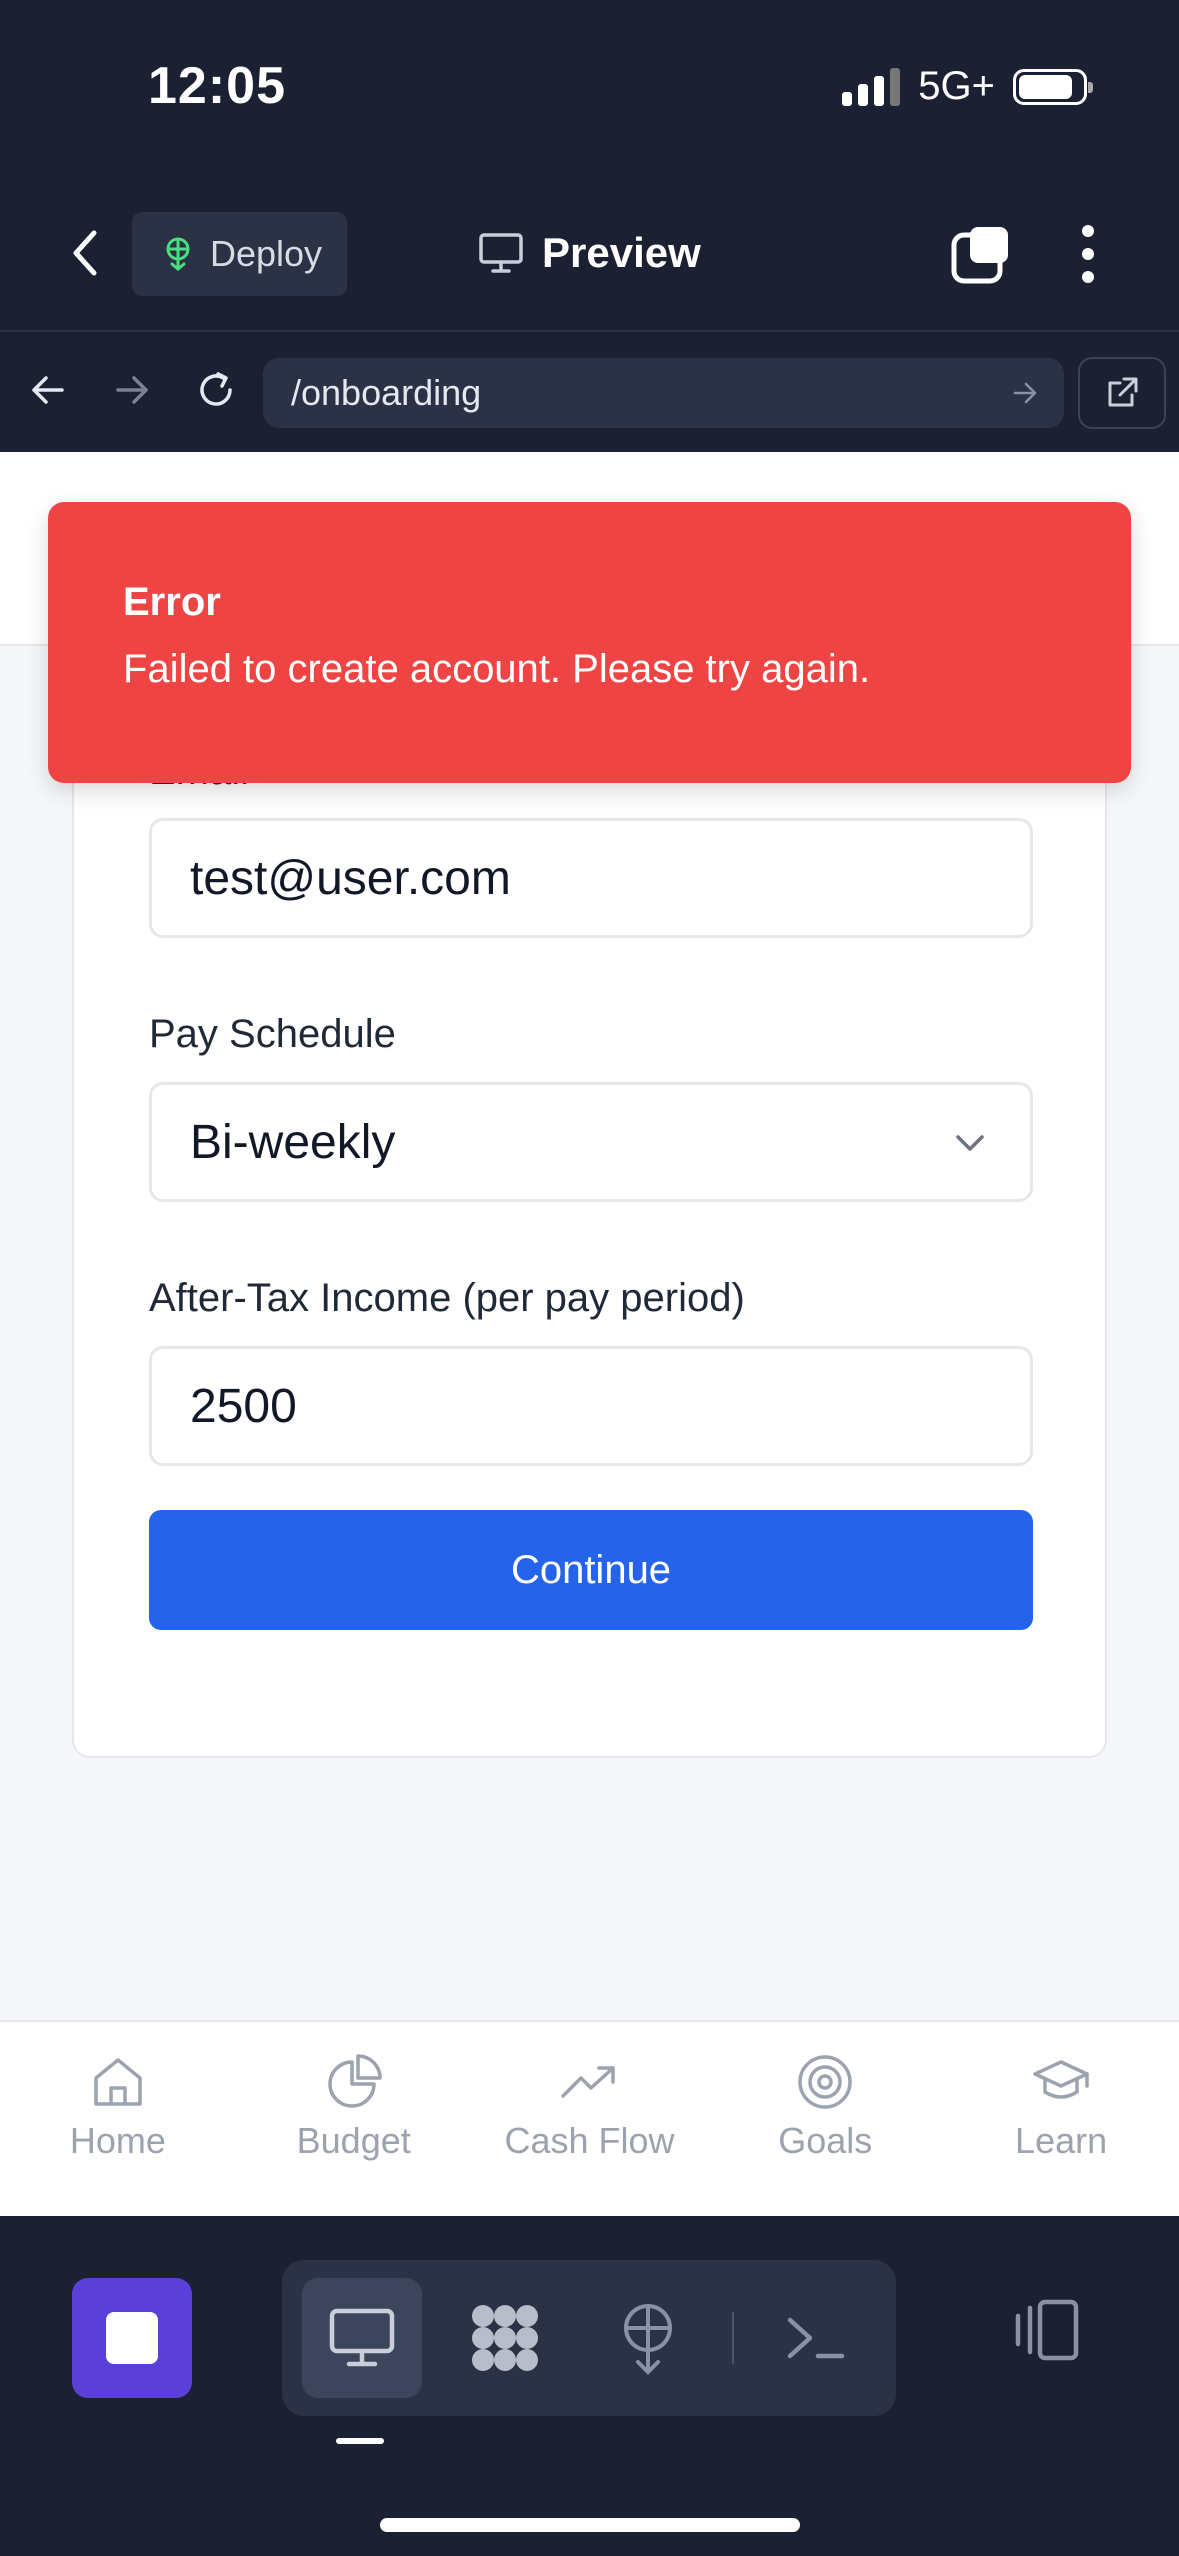 The image size is (1179, 2556). I want to click on open-external-button, so click(1122, 393).